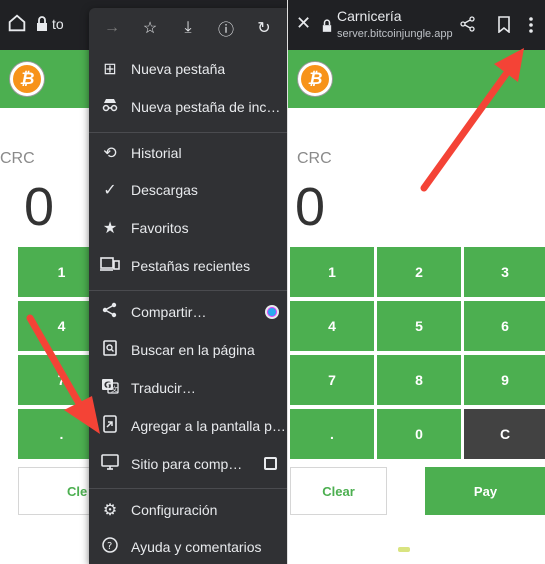 The height and width of the screenshot is (564, 545). What do you see at coordinates (332, 272) in the screenshot?
I see `key-1: 1` at bounding box center [332, 272].